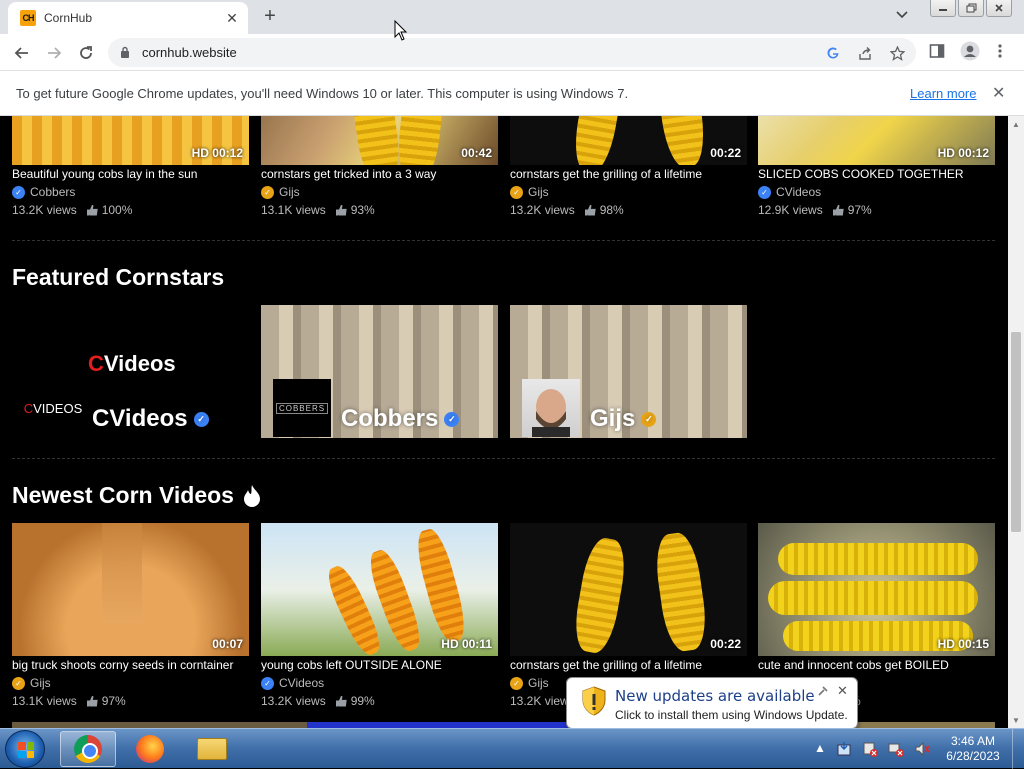 The width and height of the screenshot is (1024, 769). What do you see at coordinates (512, 748) in the screenshot?
I see `windows-taskbar: ▲ 3:46 AM 6/28/2023` at bounding box center [512, 748].